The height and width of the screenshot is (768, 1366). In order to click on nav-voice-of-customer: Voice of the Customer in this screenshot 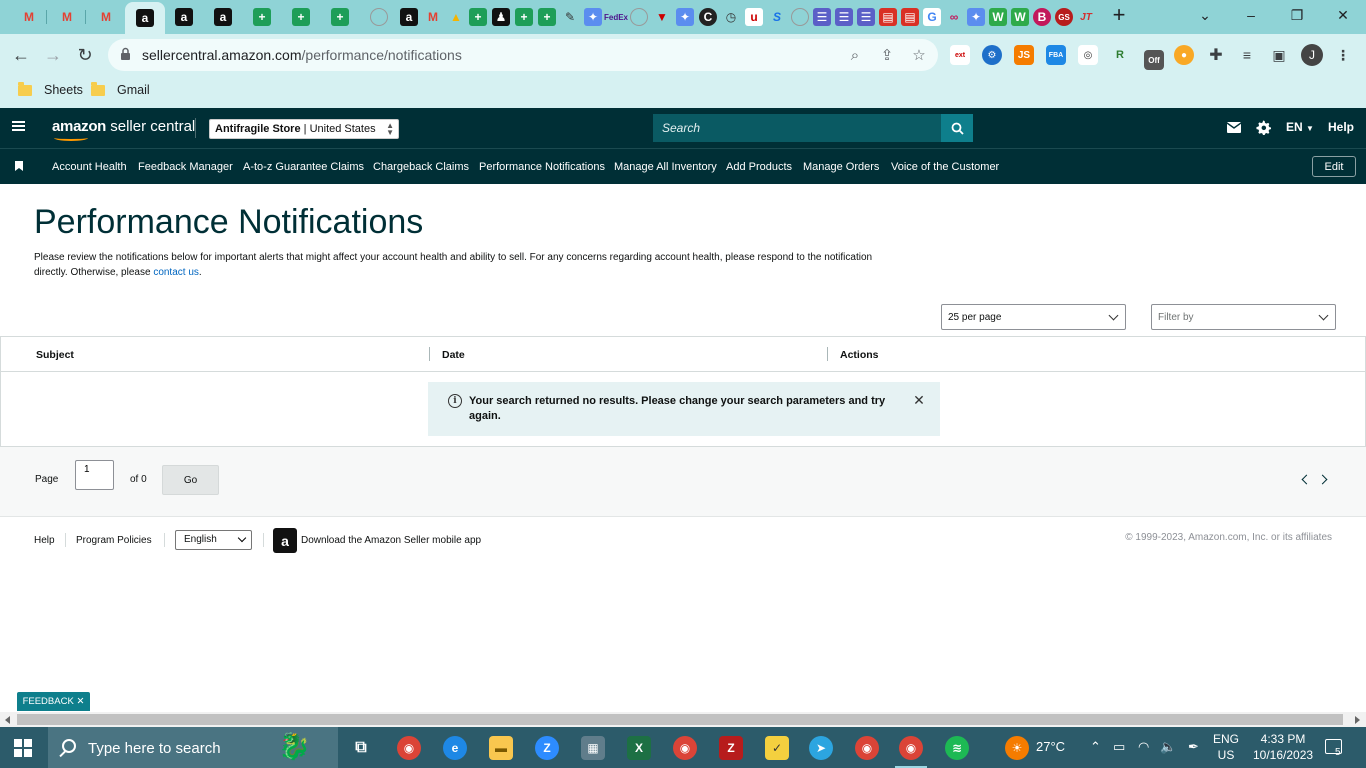, I will do `click(945, 167)`.